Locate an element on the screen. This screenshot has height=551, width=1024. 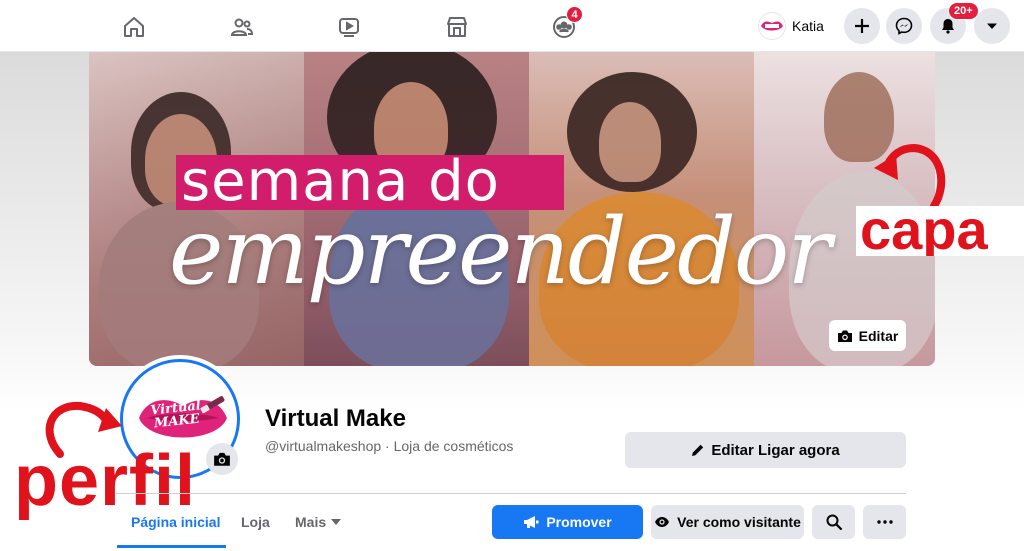
nav-watch is located at coordinates (349, 27).